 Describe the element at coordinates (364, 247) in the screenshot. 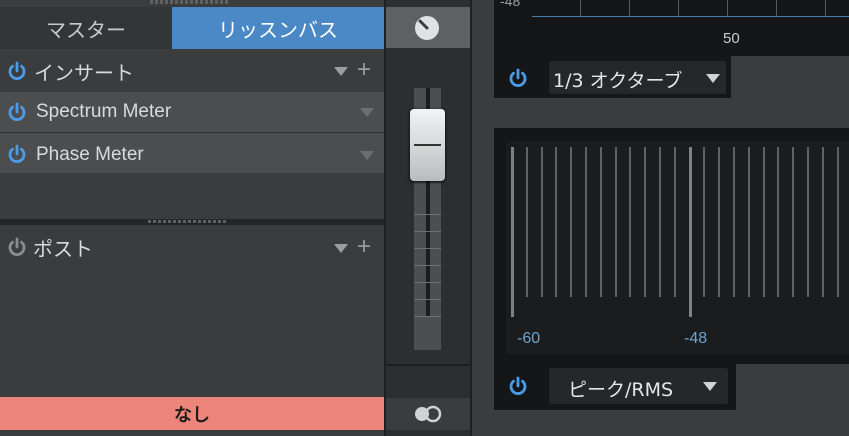

I see `post-add-icon: +` at that location.